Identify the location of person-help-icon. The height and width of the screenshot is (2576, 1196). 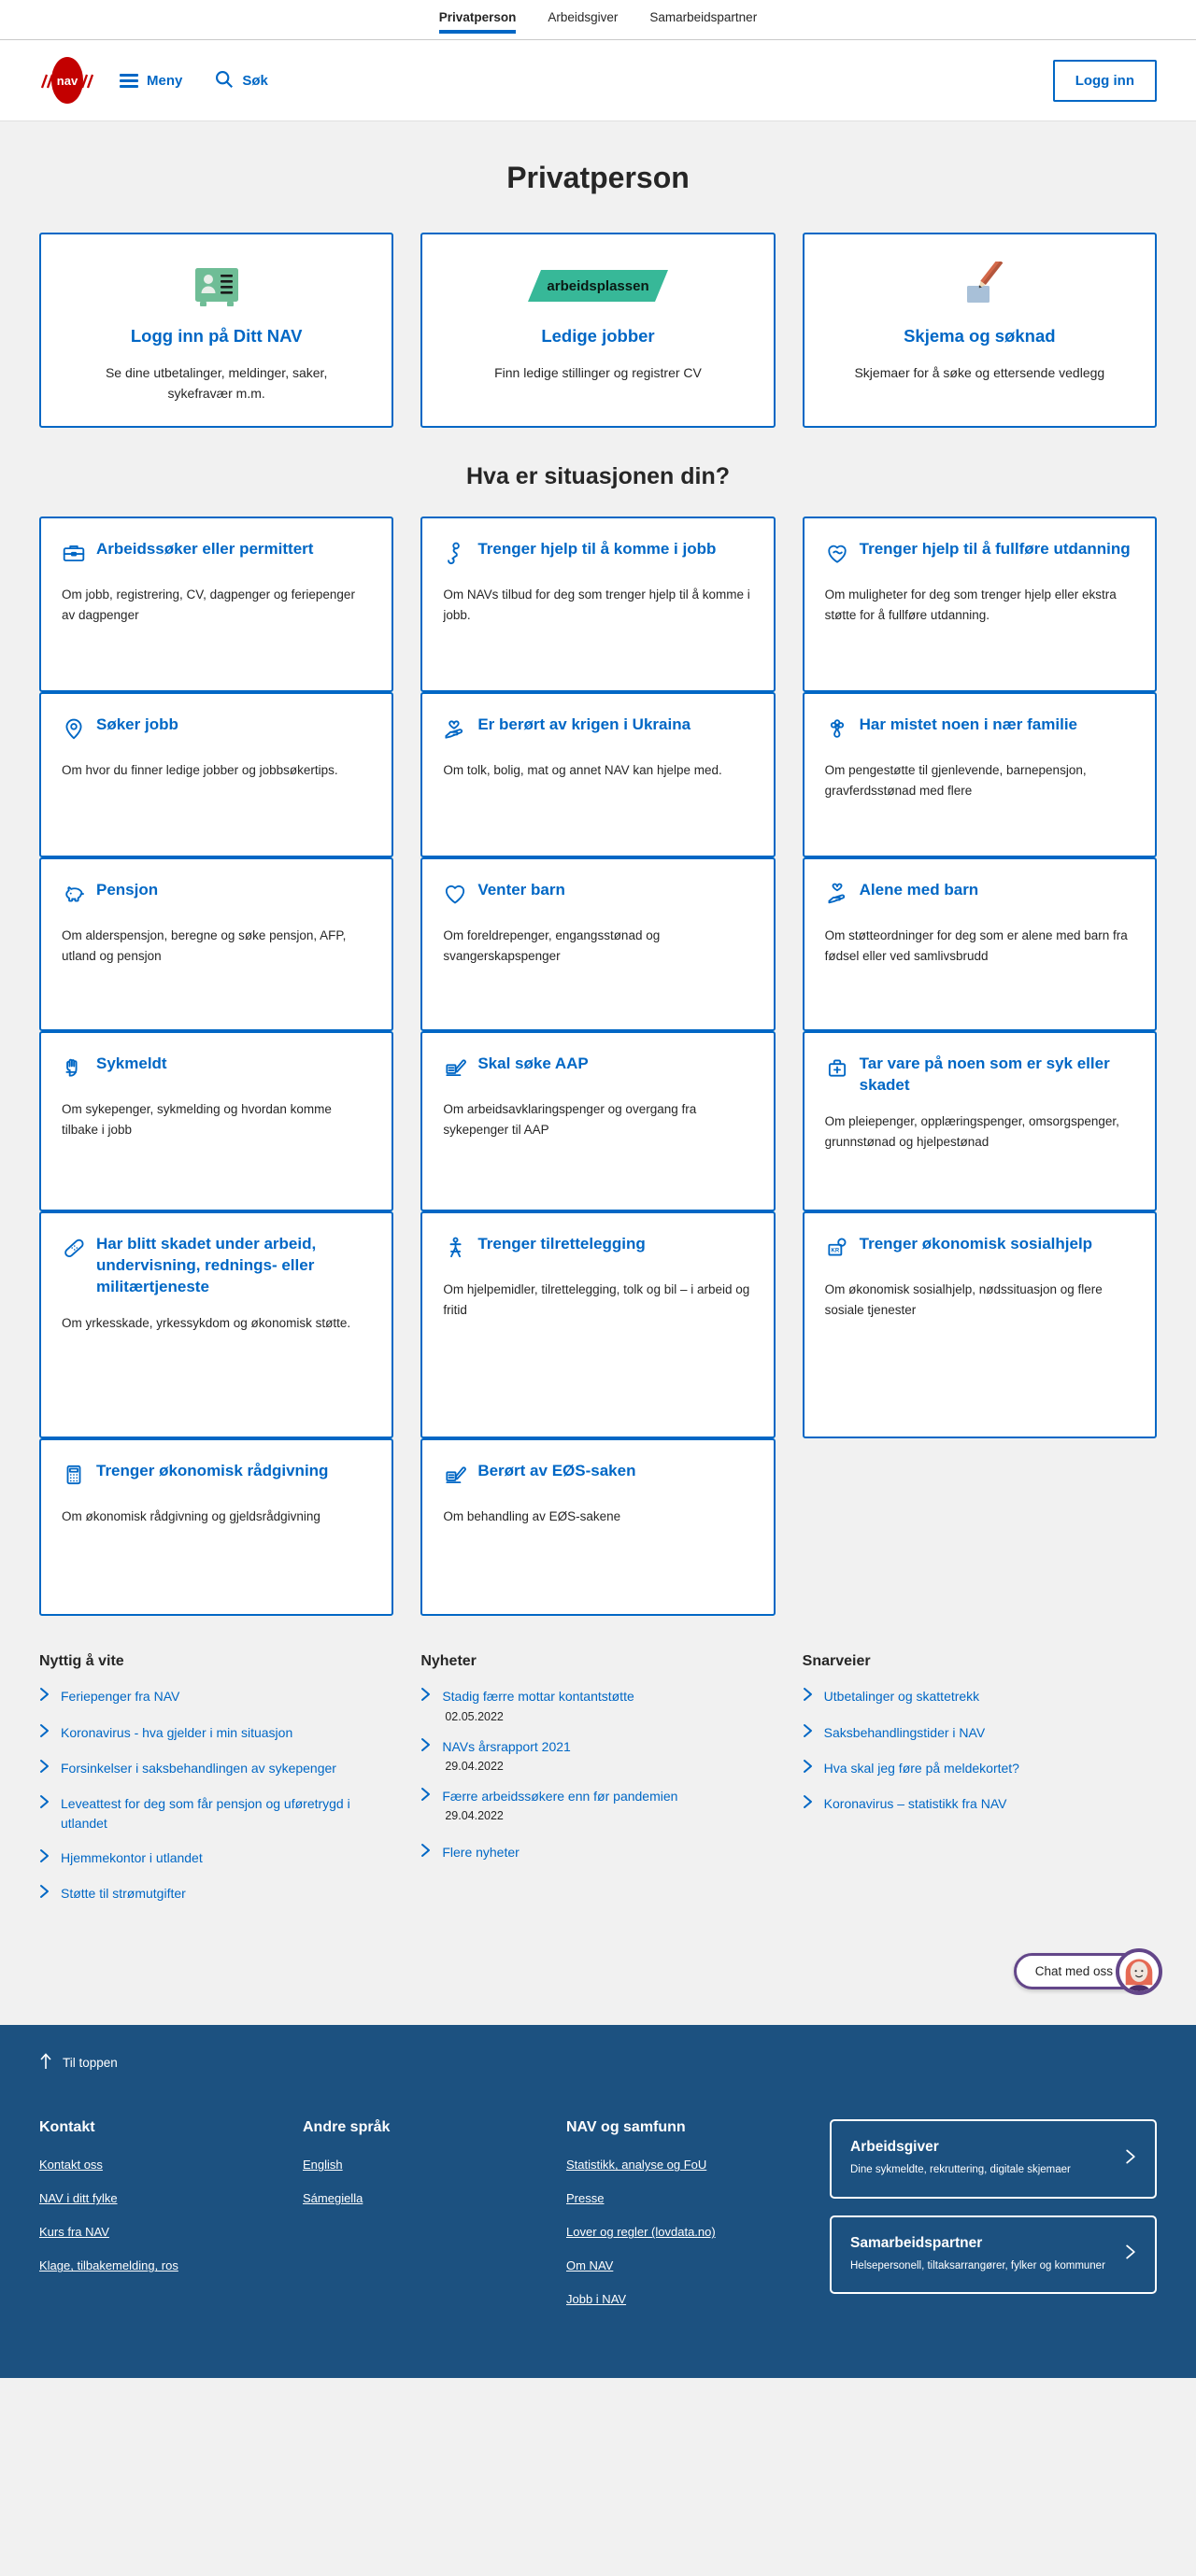
(455, 554).